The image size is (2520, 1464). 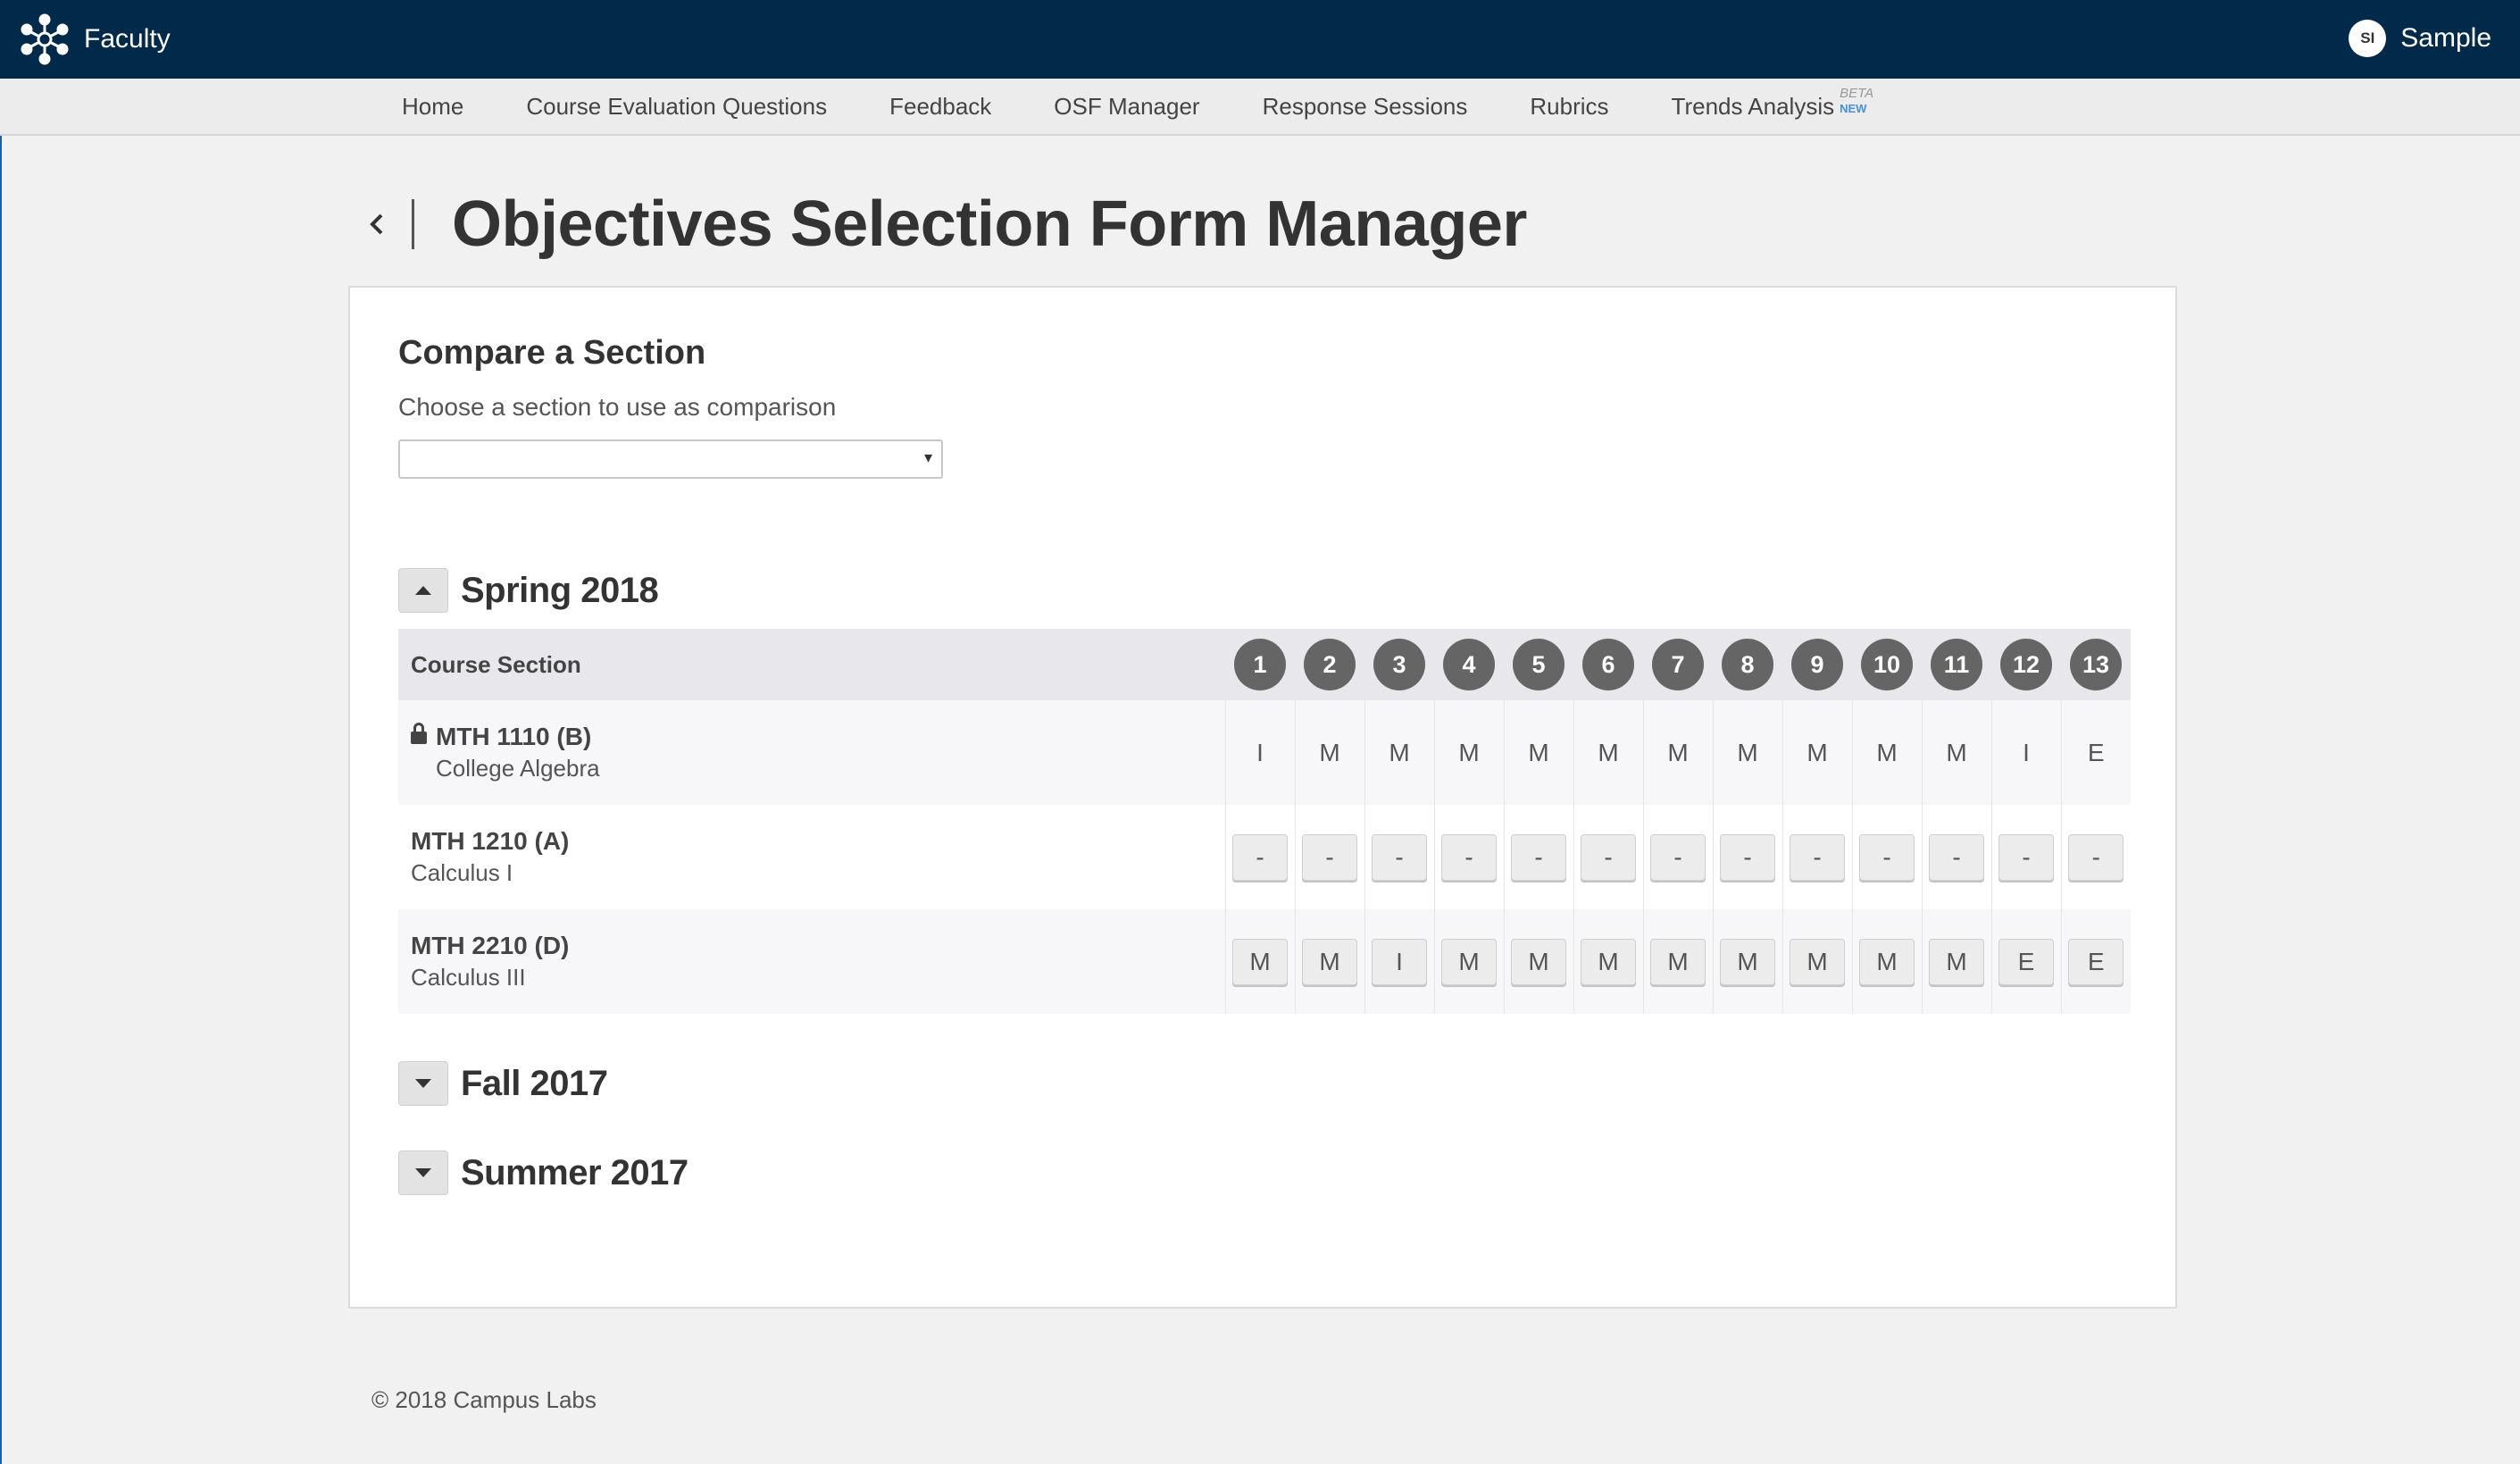 What do you see at coordinates (1608, 664) in the screenshot?
I see `objective-column-header: 6` at bounding box center [1608, 664].